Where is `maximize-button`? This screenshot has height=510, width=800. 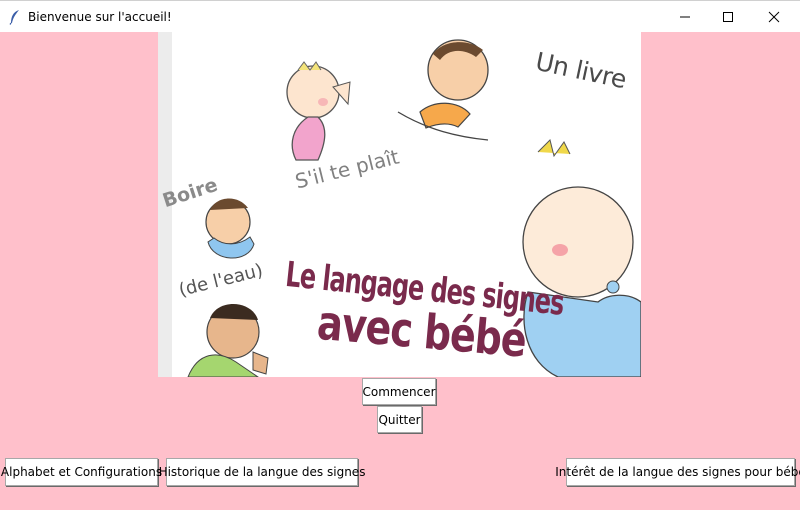 maximize-button is located at coordinates (728, 17).